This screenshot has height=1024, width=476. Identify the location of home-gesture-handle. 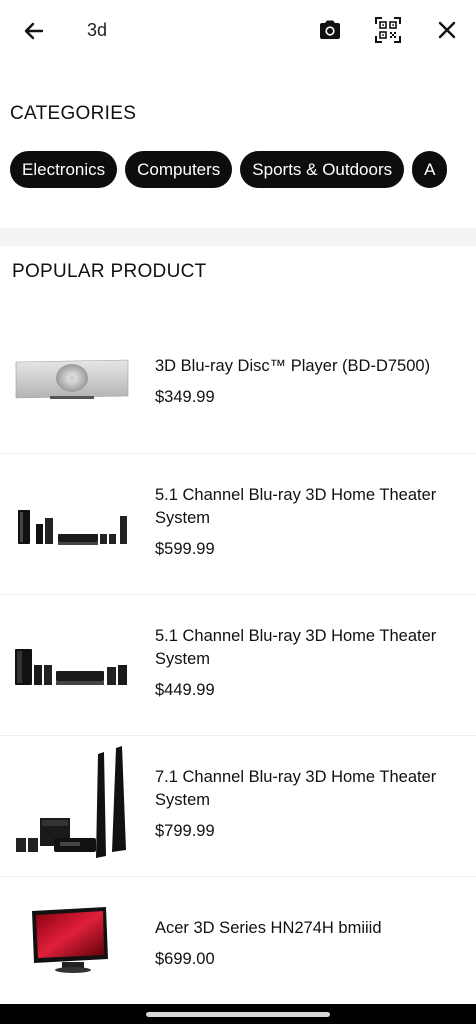
(238, 1014).